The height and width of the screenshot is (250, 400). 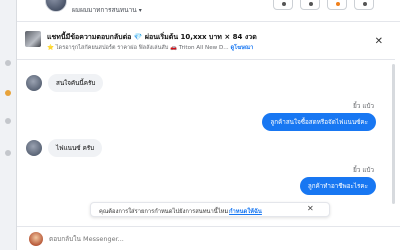 I want to click on message-composer, so click(x=208, y=238).